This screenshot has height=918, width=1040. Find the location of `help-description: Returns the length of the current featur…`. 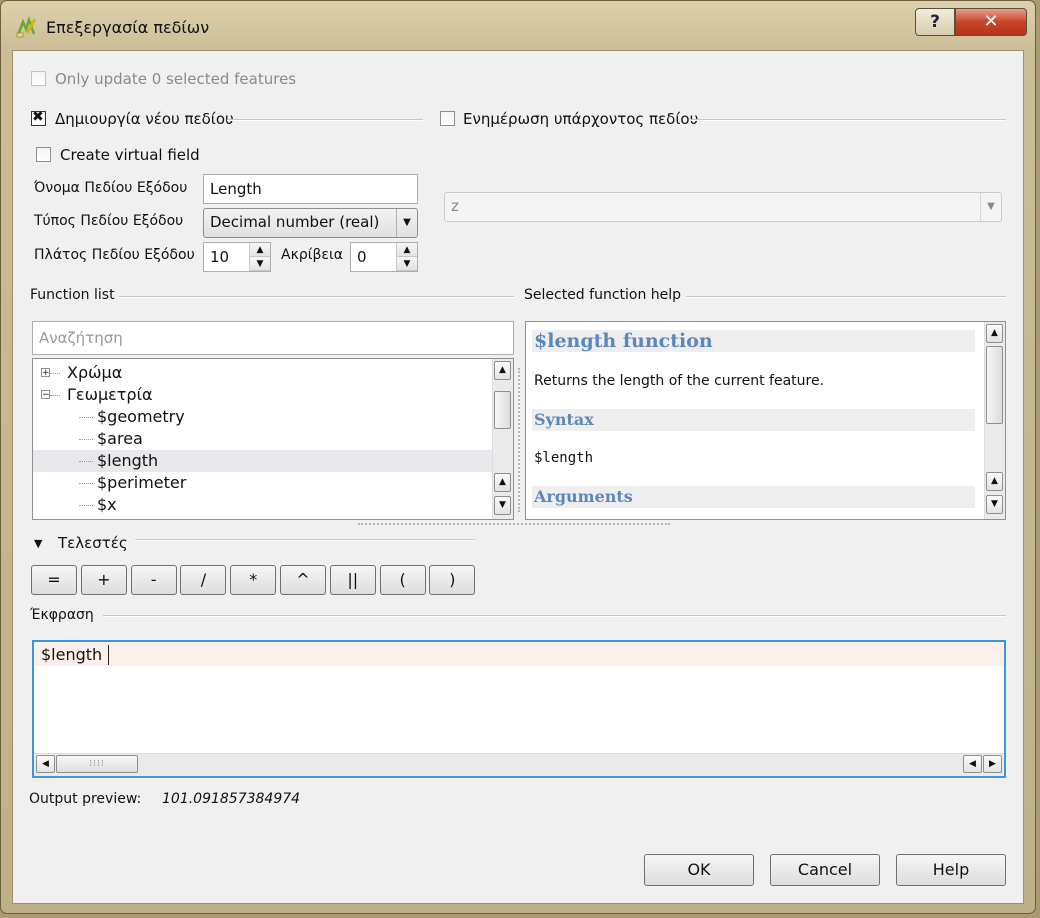

help-description: Returns the length of the current featur… is located at coordinates (679, 381).